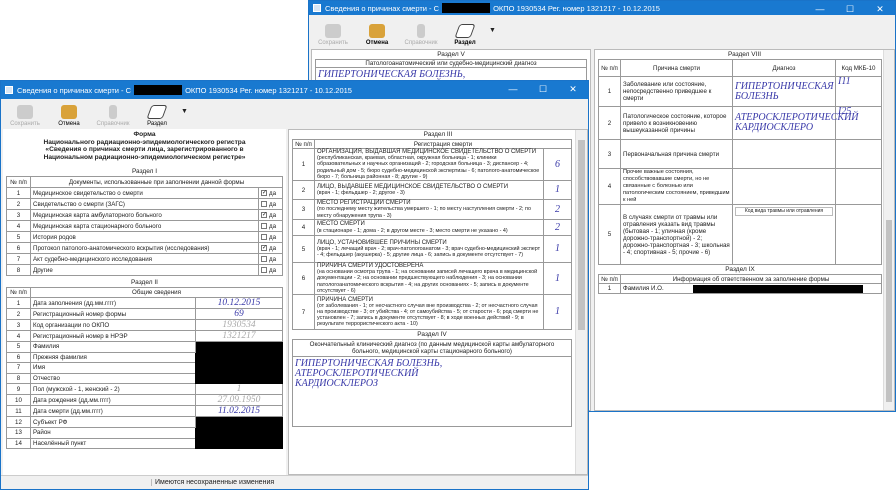 The image size is (896, 490). Describe the element at coordinates (294, 114) in the screenshot. I see `toolbar: Сохранить Отмена Справочник Раздел ▼` at that location.